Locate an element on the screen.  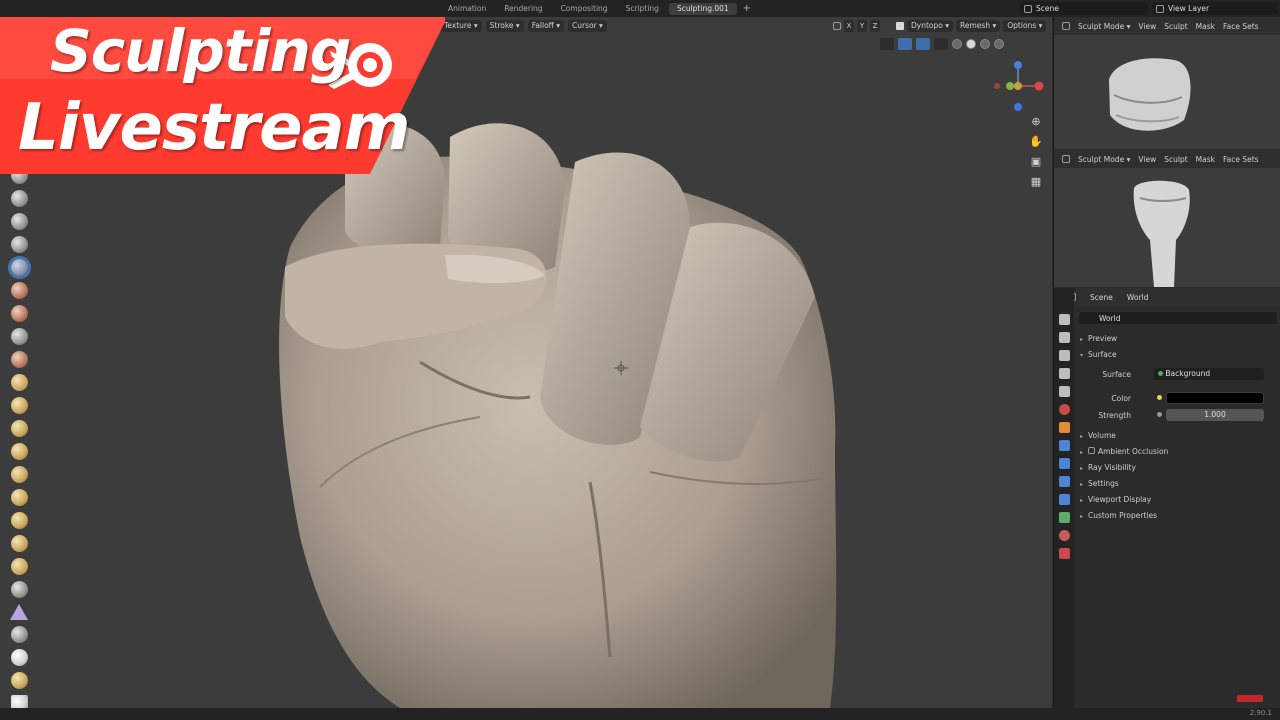
section-ambient-occlusion: ▸ Ambient Occlusion is located at coordinates (1124, 451).